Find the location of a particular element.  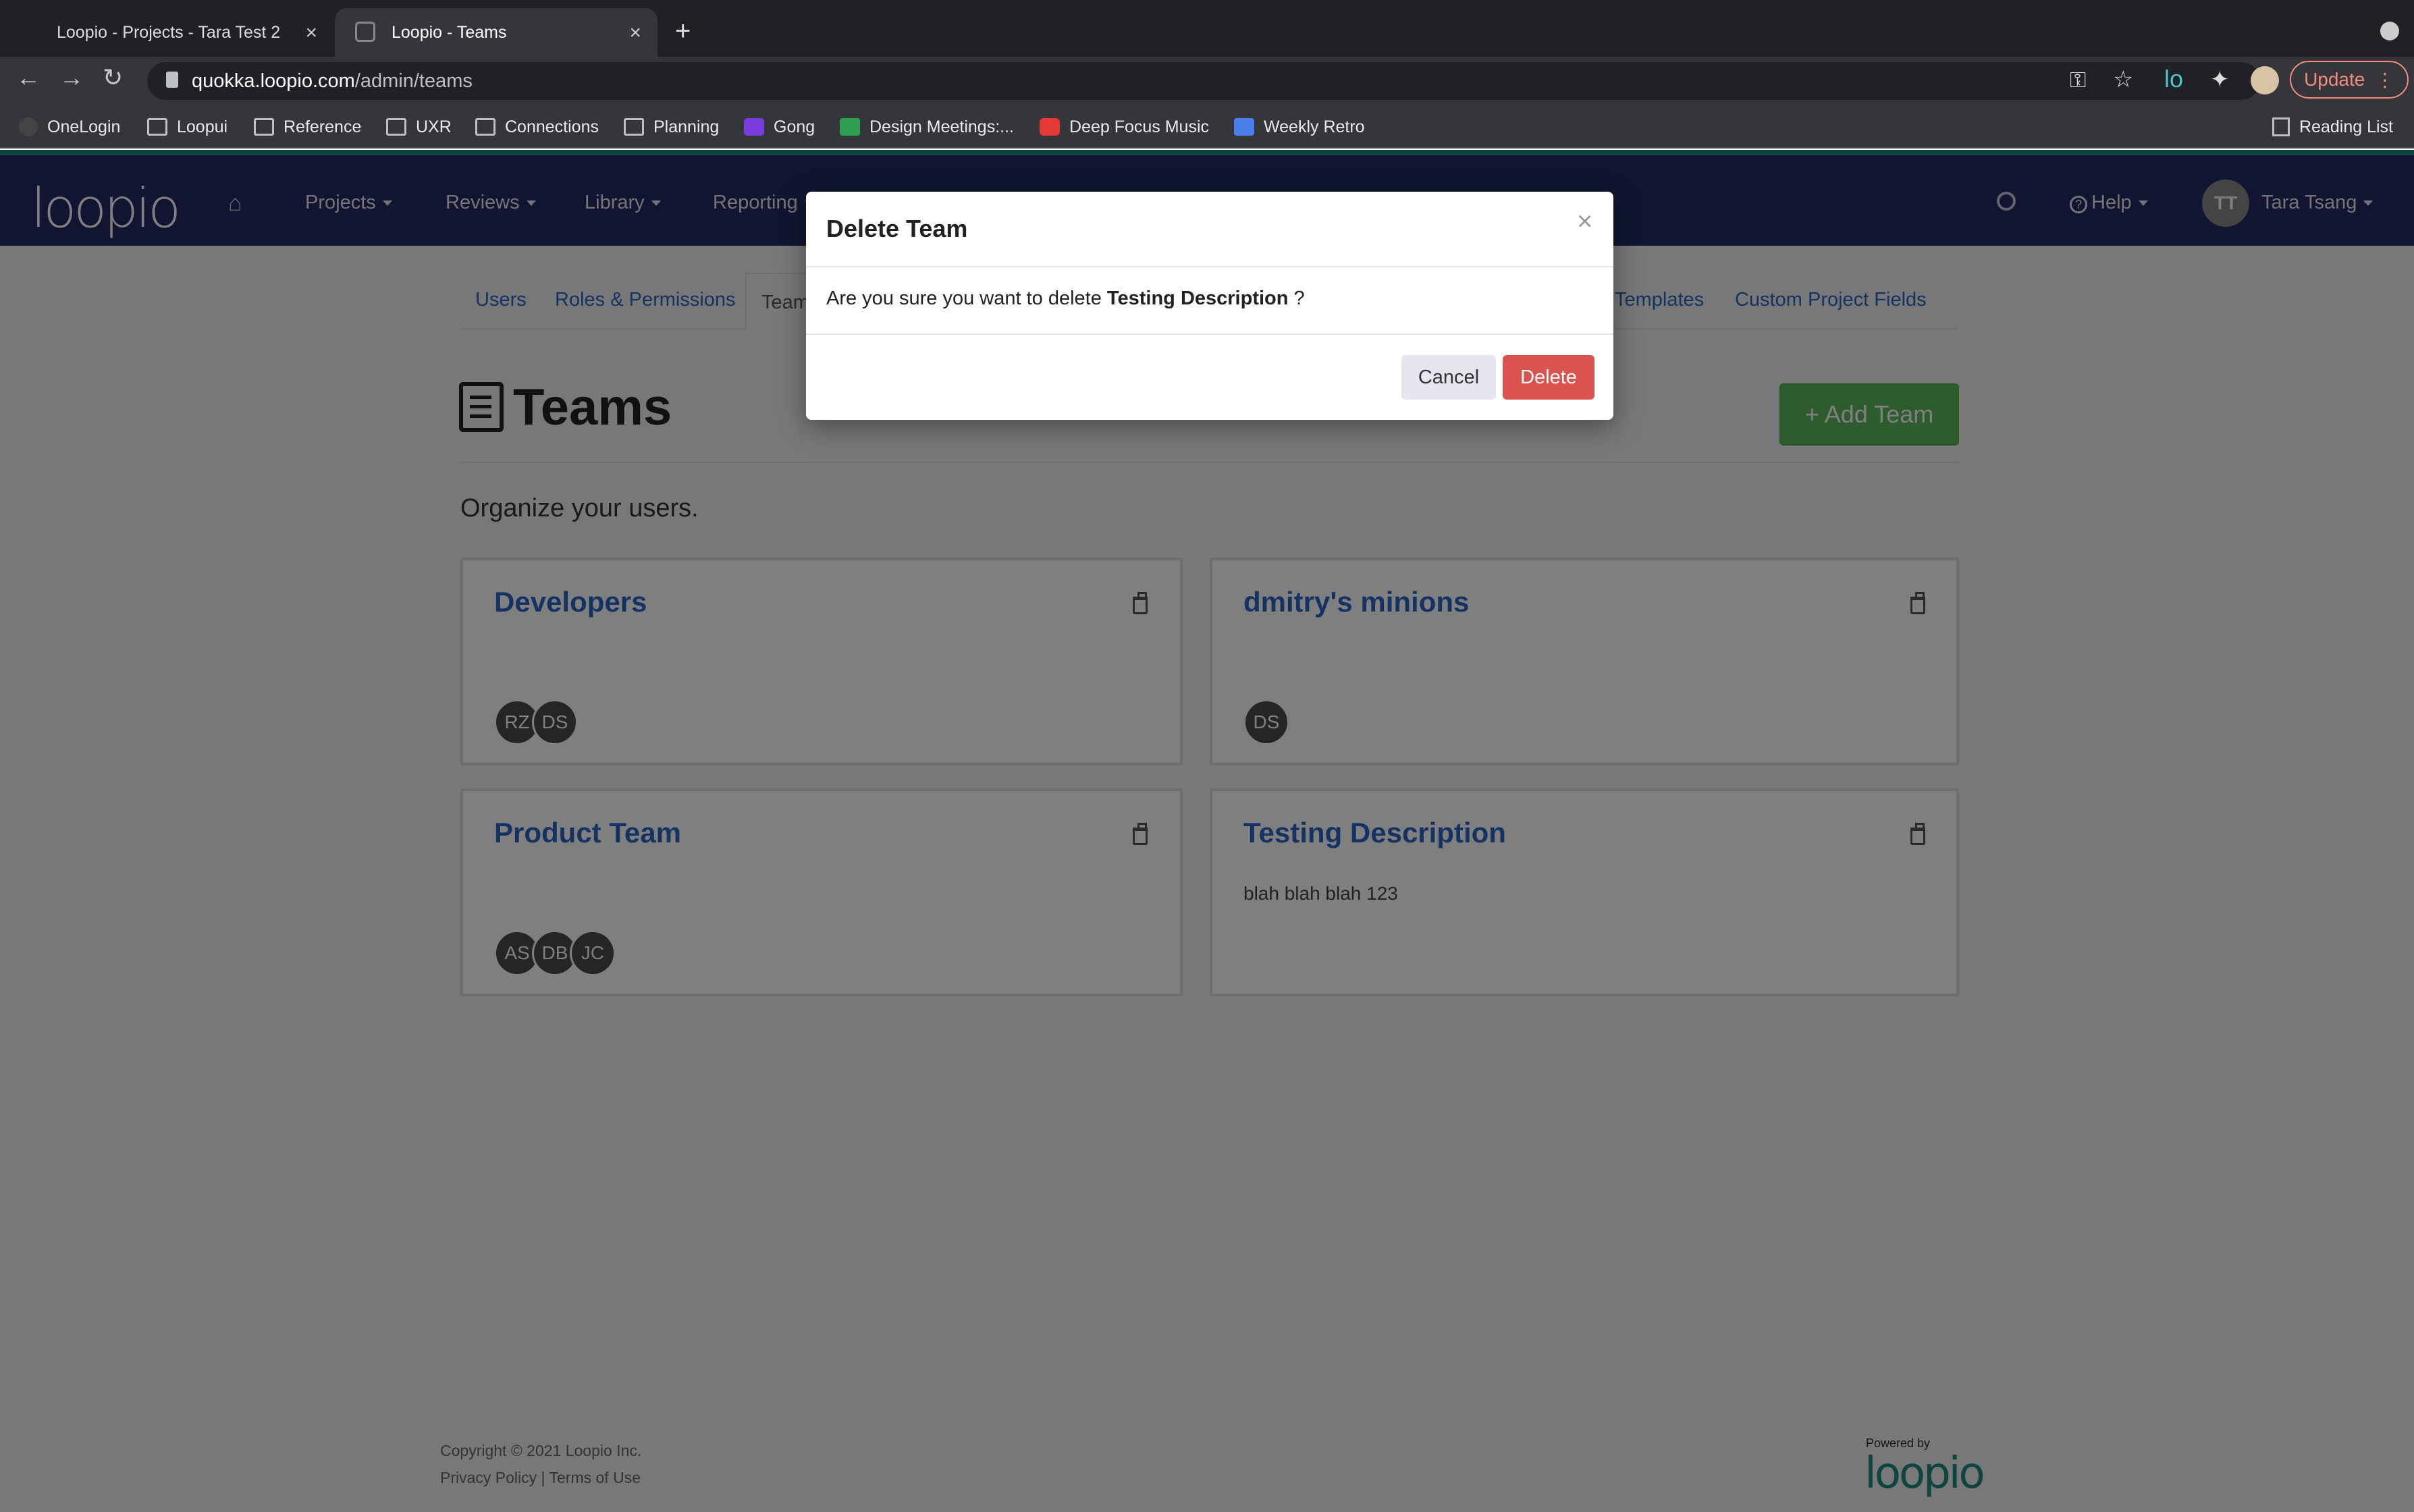

bookmark-label: UXR is located at coordinates (434, 126).